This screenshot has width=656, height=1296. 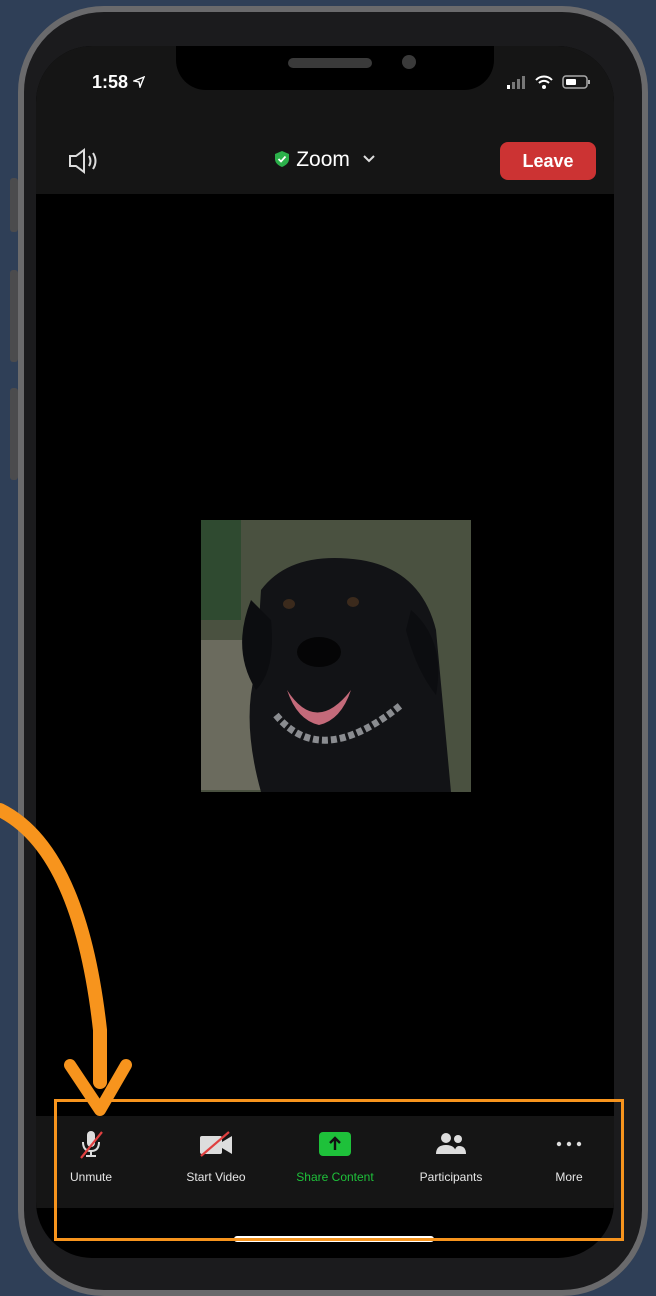 I want to click on phone-volume-up, so click(x=14, y=316).